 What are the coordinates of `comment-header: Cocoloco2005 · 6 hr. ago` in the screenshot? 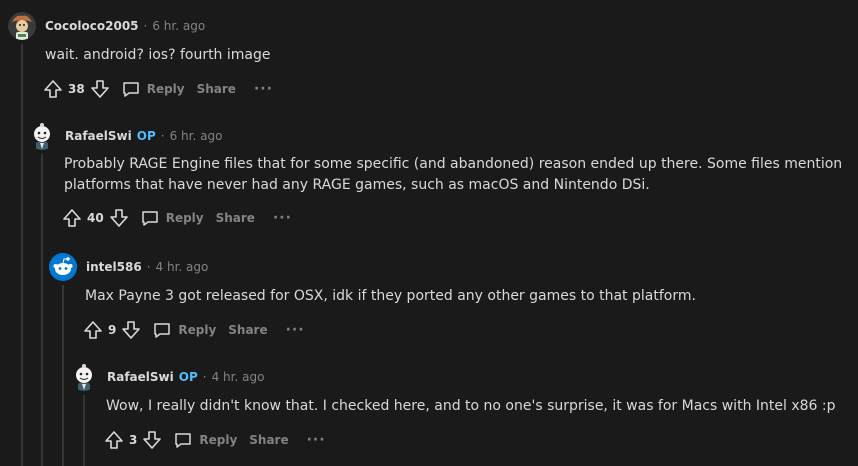 It's located at (428, 26).